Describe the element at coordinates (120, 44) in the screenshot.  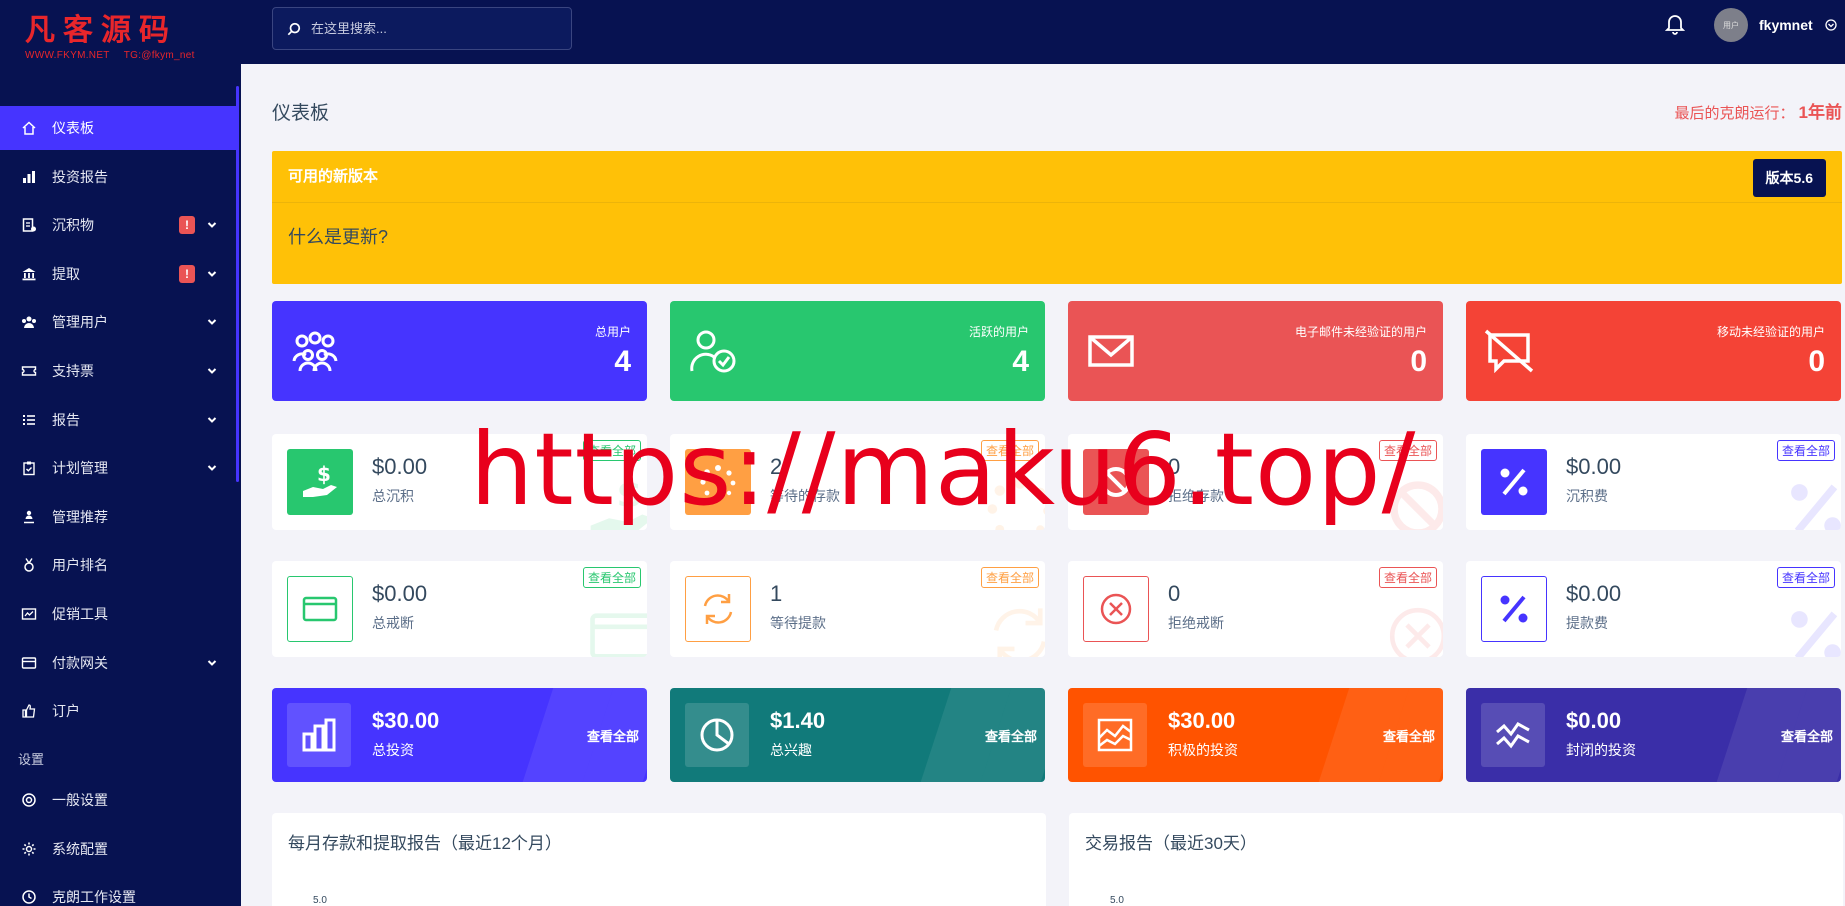
I see `logo: 凡客源码 WWW.FKYM.NET TG:@fkym_net` at that location.